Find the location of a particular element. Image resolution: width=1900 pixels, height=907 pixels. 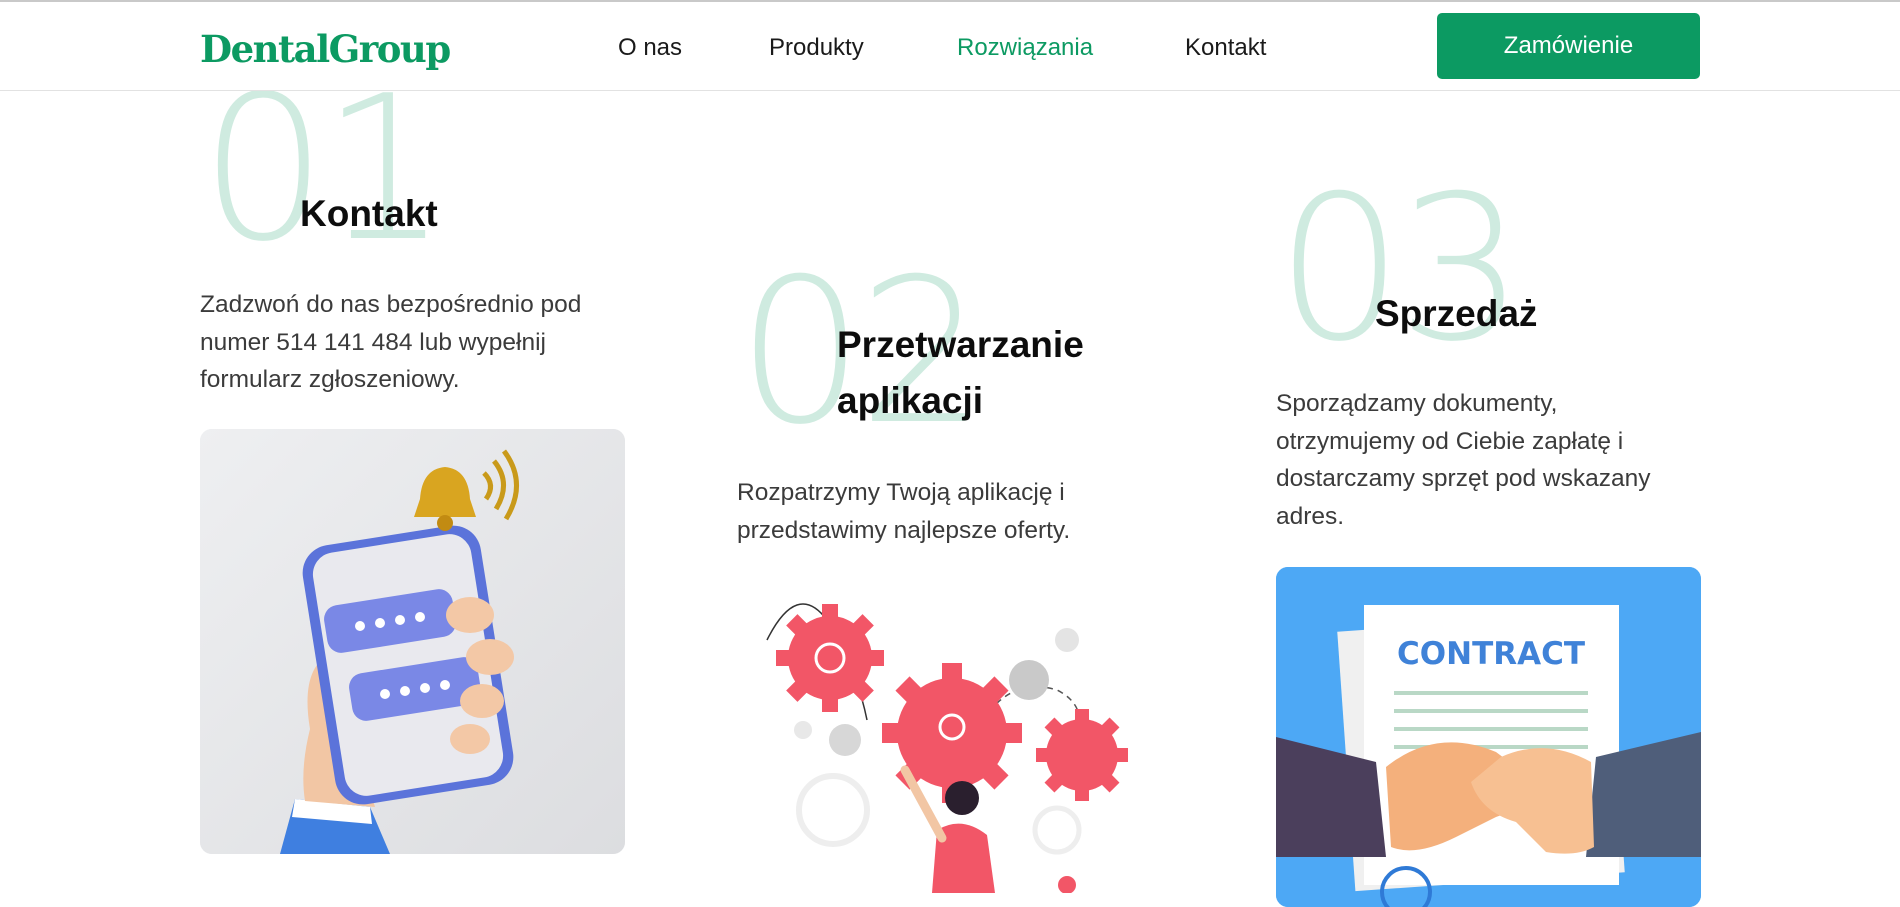

contract-handshake-illustration: CONTRACT is located at coordinates (1488, 737).